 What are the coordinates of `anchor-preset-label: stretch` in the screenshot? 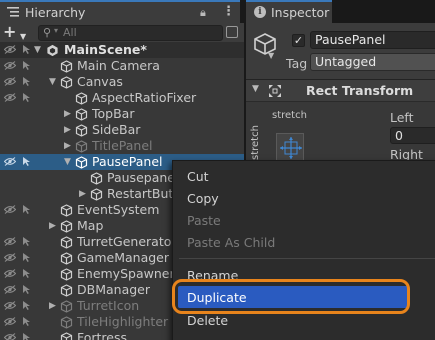 It's located at (289, 115).